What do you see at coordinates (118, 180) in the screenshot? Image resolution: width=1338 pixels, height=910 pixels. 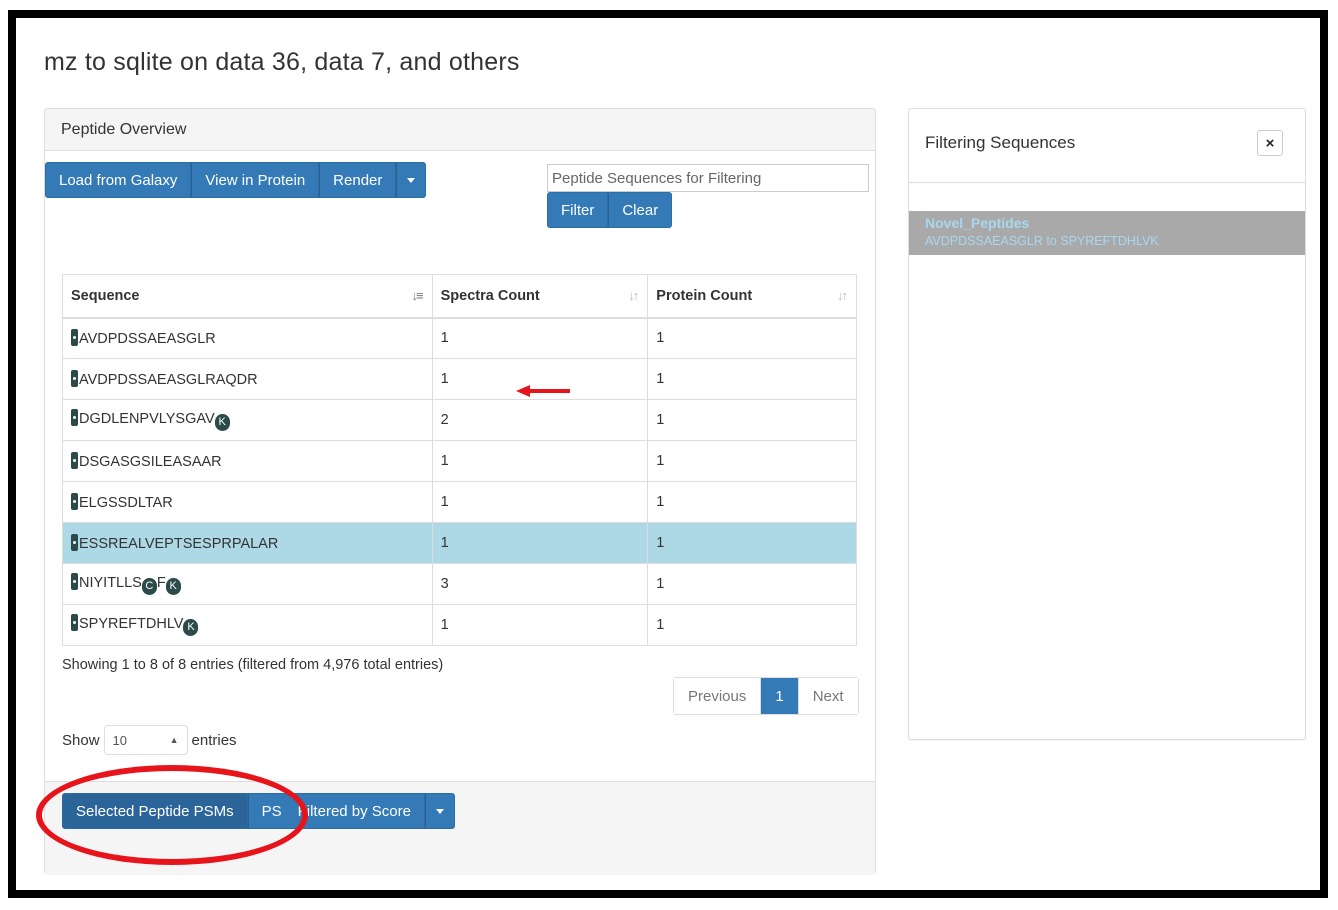 I see `load-from-galaxy-button: Load from Galaxy` at bounding box center [118, 180].